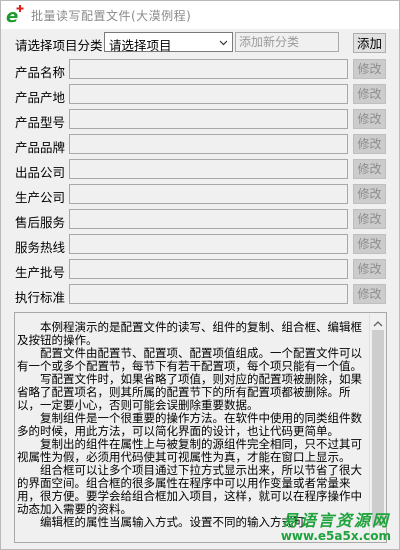 This screenshot has width=400, height=550. Describe the element at coordinates (223, 41) in the screenshot. I see `chevron-down-icon` at that location.